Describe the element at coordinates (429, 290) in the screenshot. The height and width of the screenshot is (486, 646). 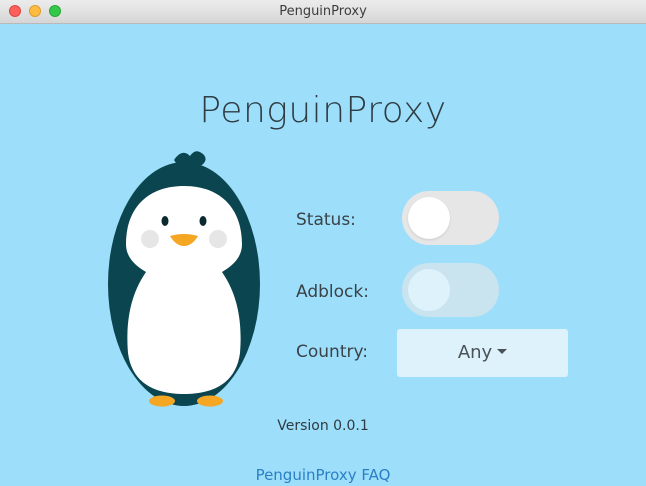
I see `adblock-toggle-knob` at that location.